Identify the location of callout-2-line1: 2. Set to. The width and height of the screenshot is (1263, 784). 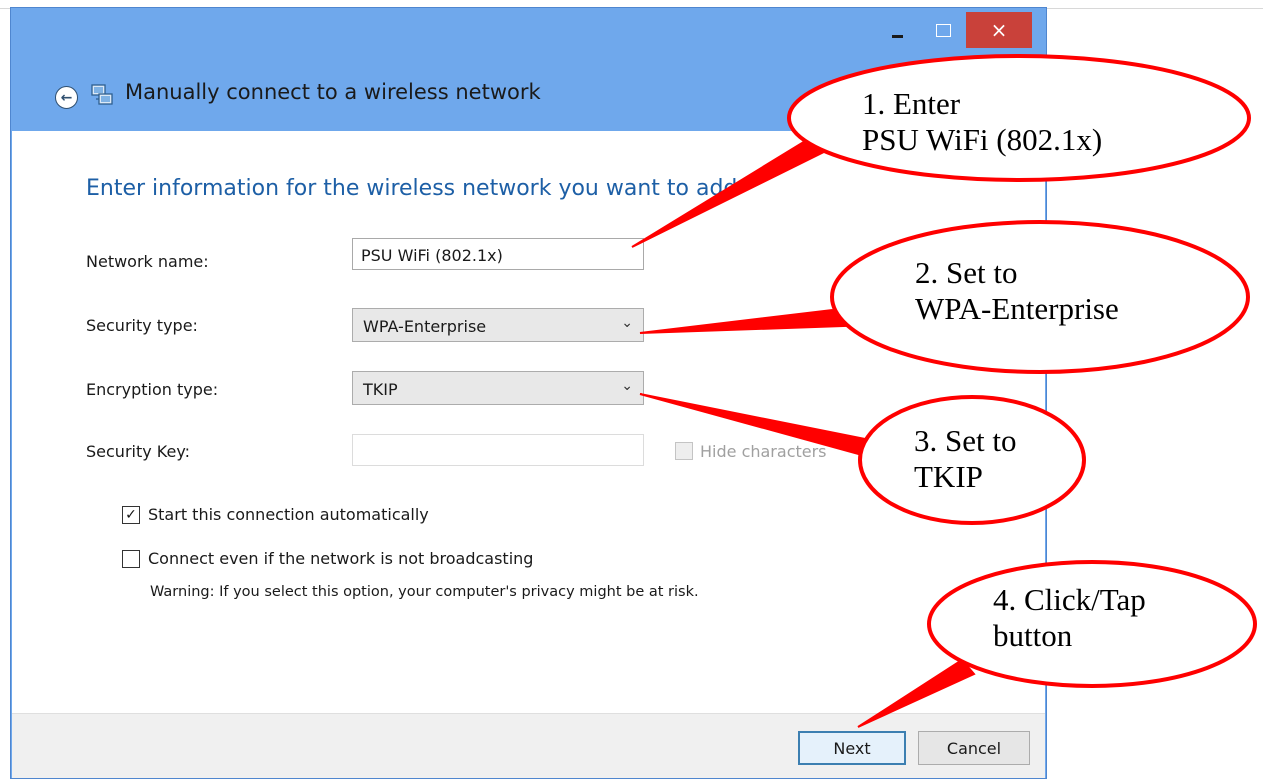
(966, 272).